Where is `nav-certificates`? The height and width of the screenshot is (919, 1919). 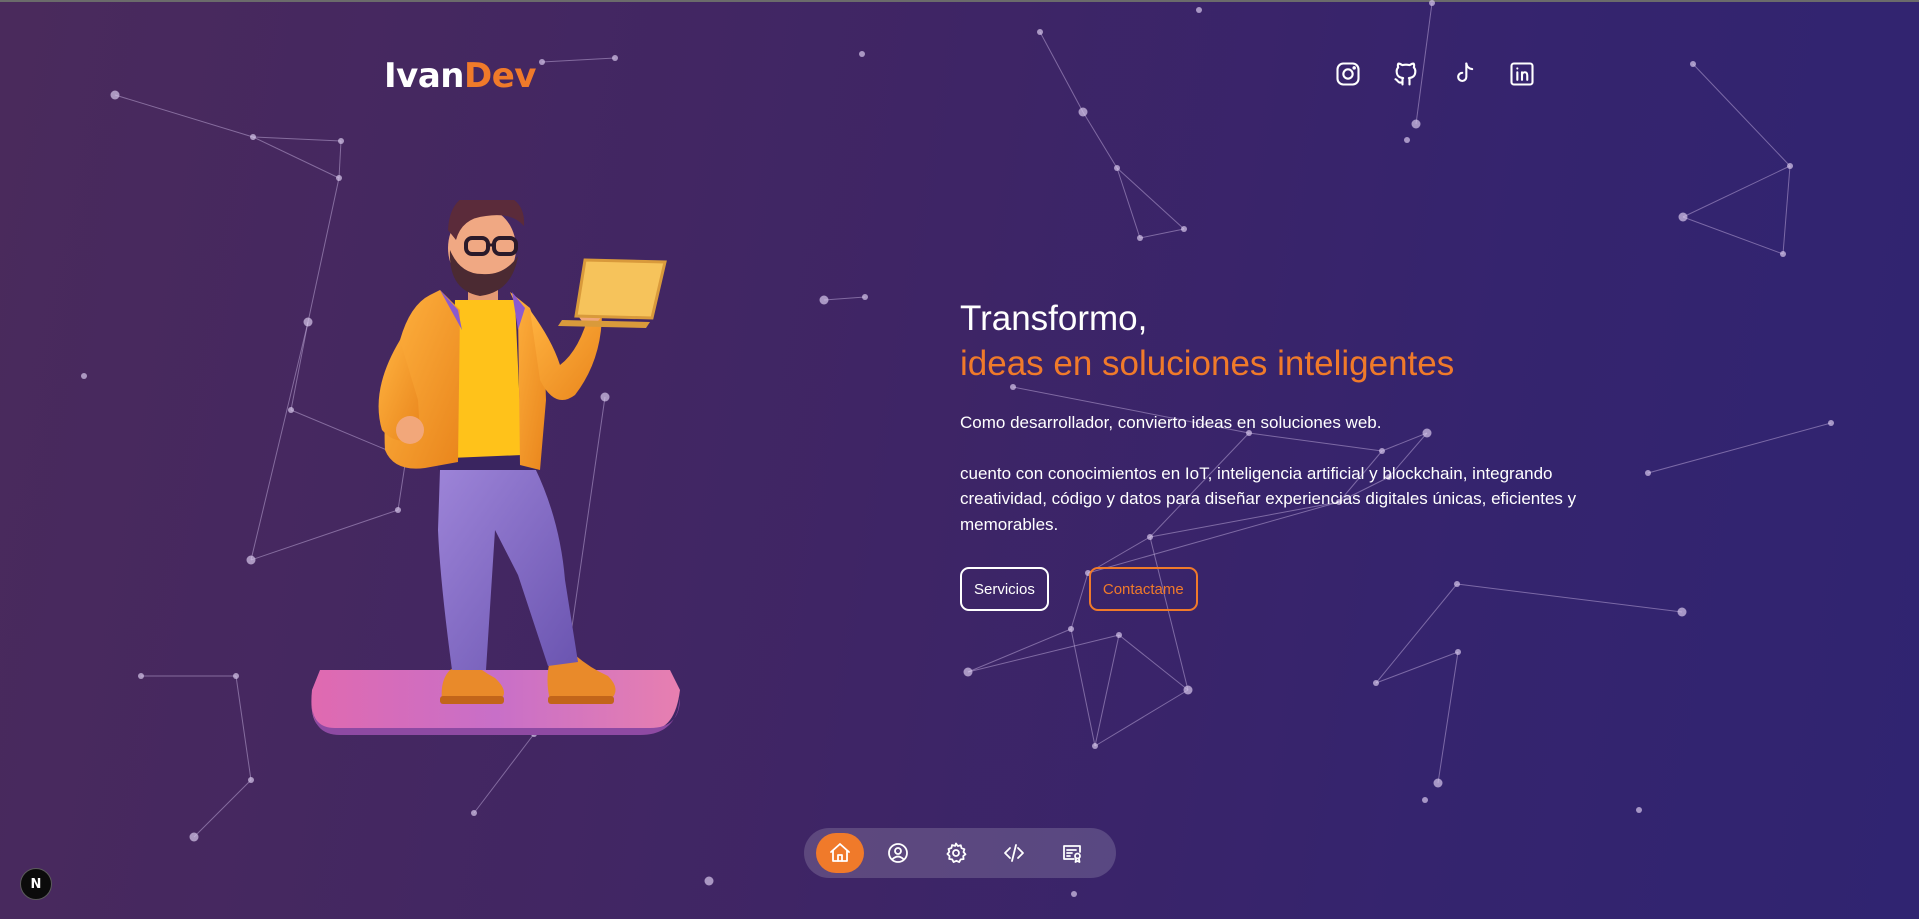
nav-certificates is located at coordinates (1072, 853).